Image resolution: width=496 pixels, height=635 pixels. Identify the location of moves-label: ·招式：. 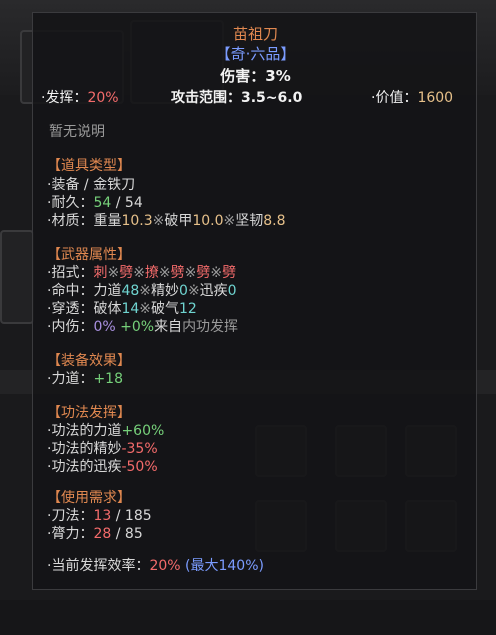
(70, 273).